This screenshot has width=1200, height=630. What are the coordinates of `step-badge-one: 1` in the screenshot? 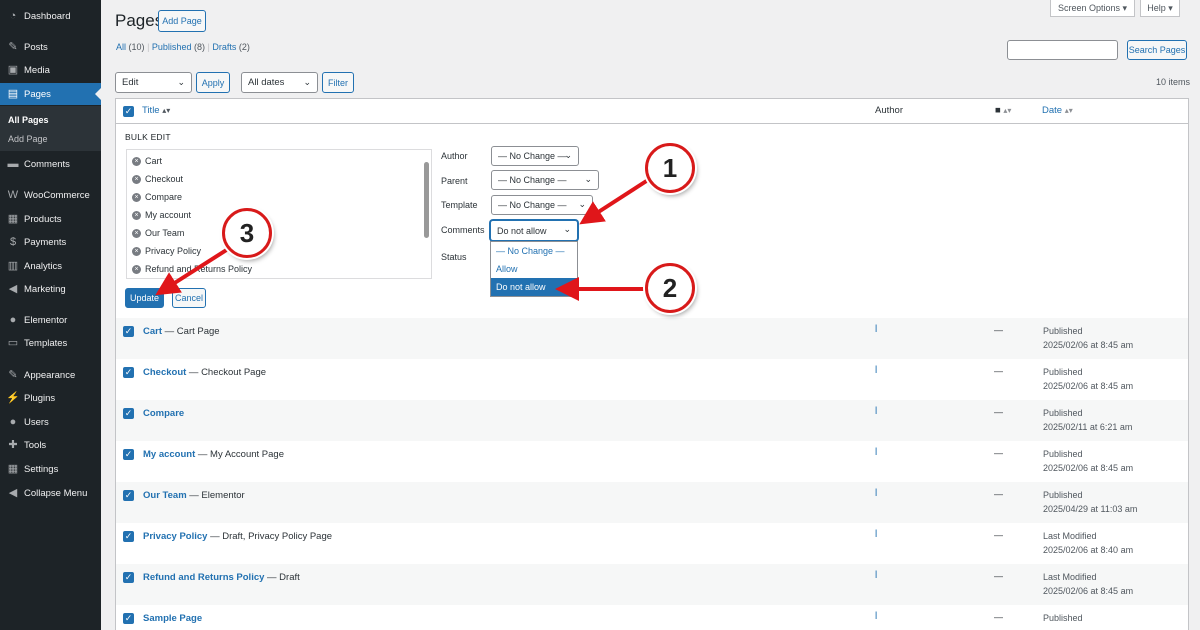 It's located at (670, 168).